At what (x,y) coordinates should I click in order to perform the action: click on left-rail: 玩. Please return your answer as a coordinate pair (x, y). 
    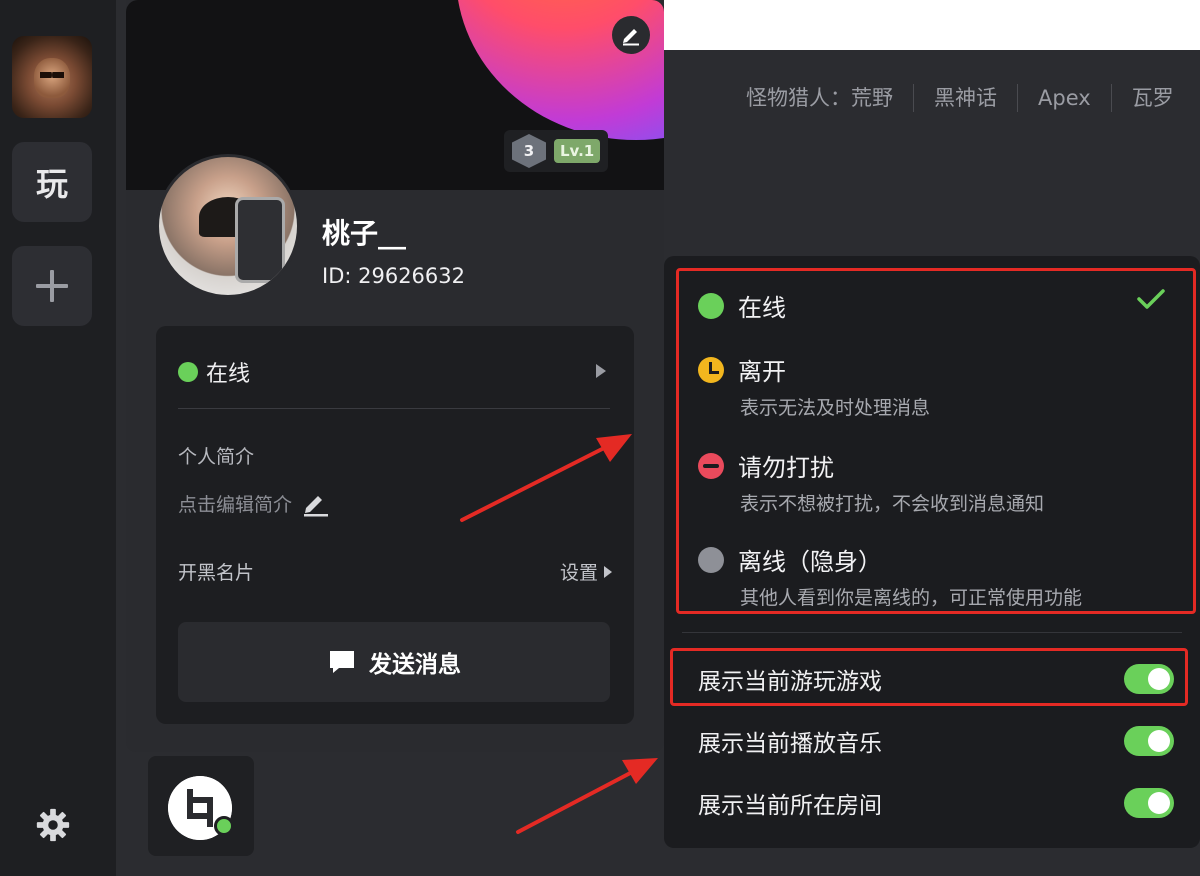
    Looking at the image, I should click on (58, 438).